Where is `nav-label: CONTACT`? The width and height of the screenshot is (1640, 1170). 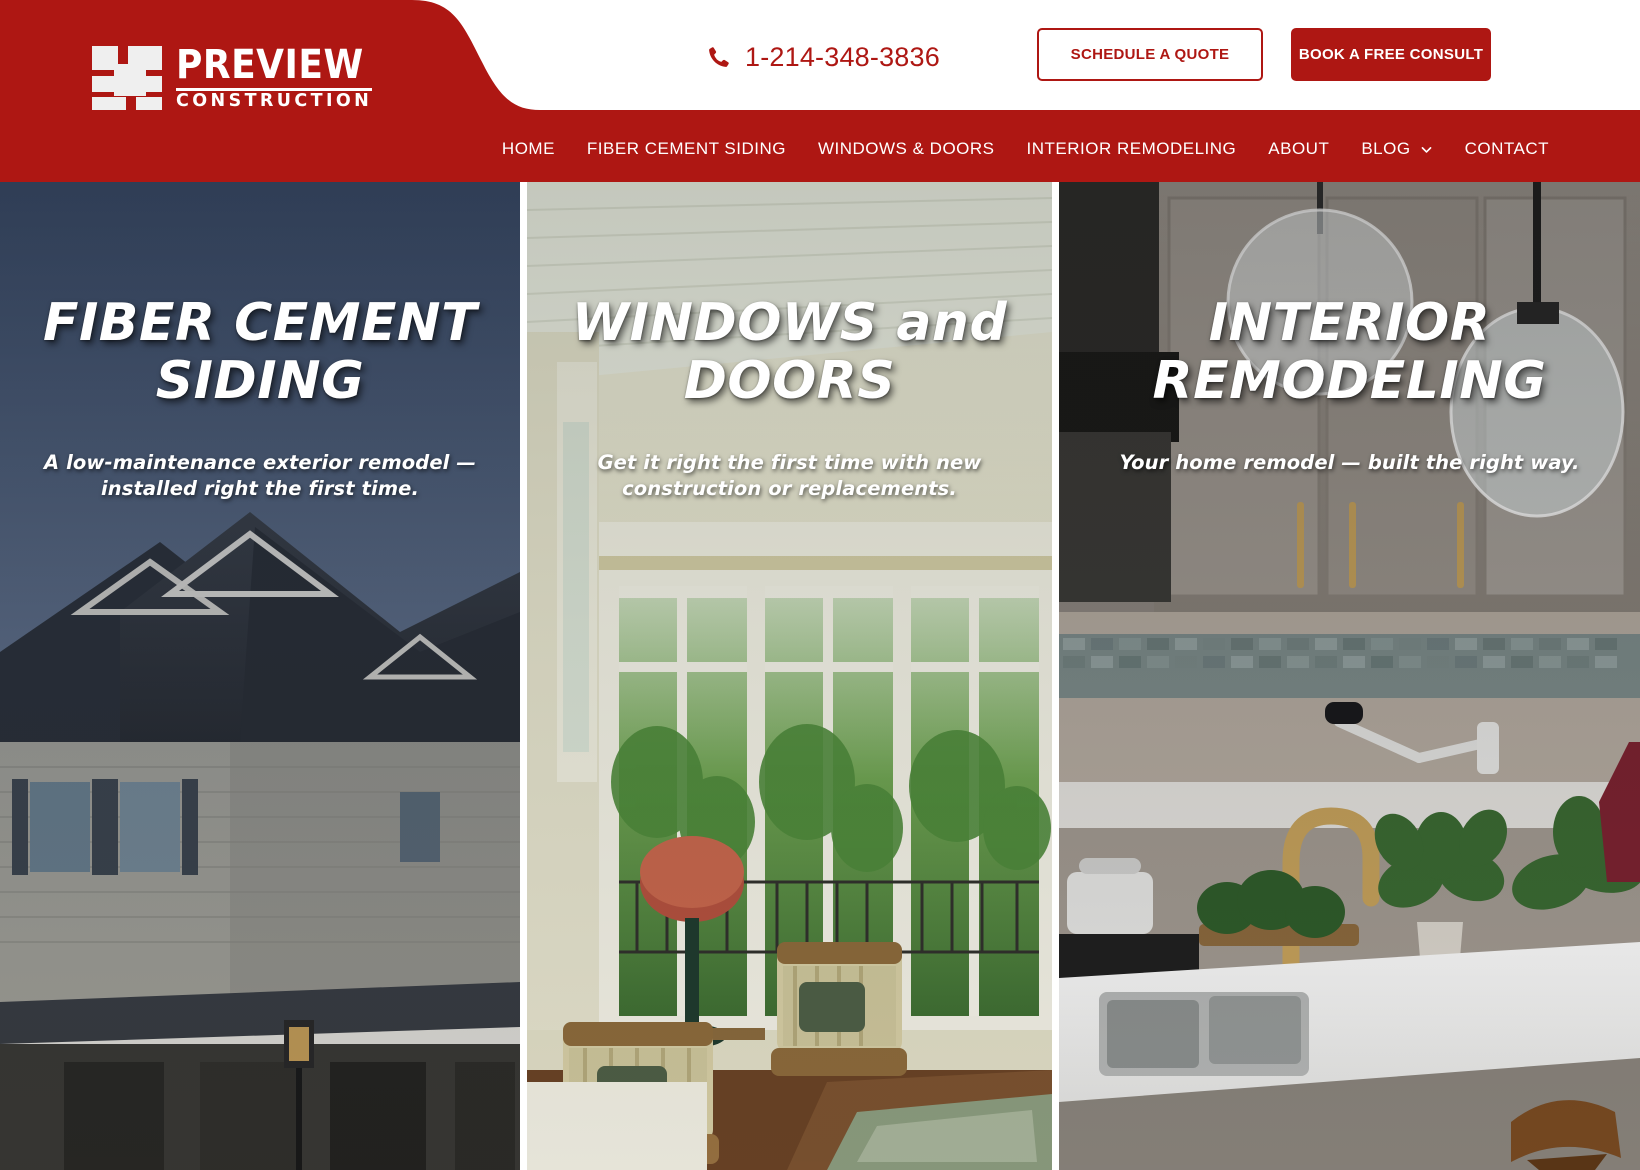 nav-label: CONTACT is located at coordinates (1506, 148).